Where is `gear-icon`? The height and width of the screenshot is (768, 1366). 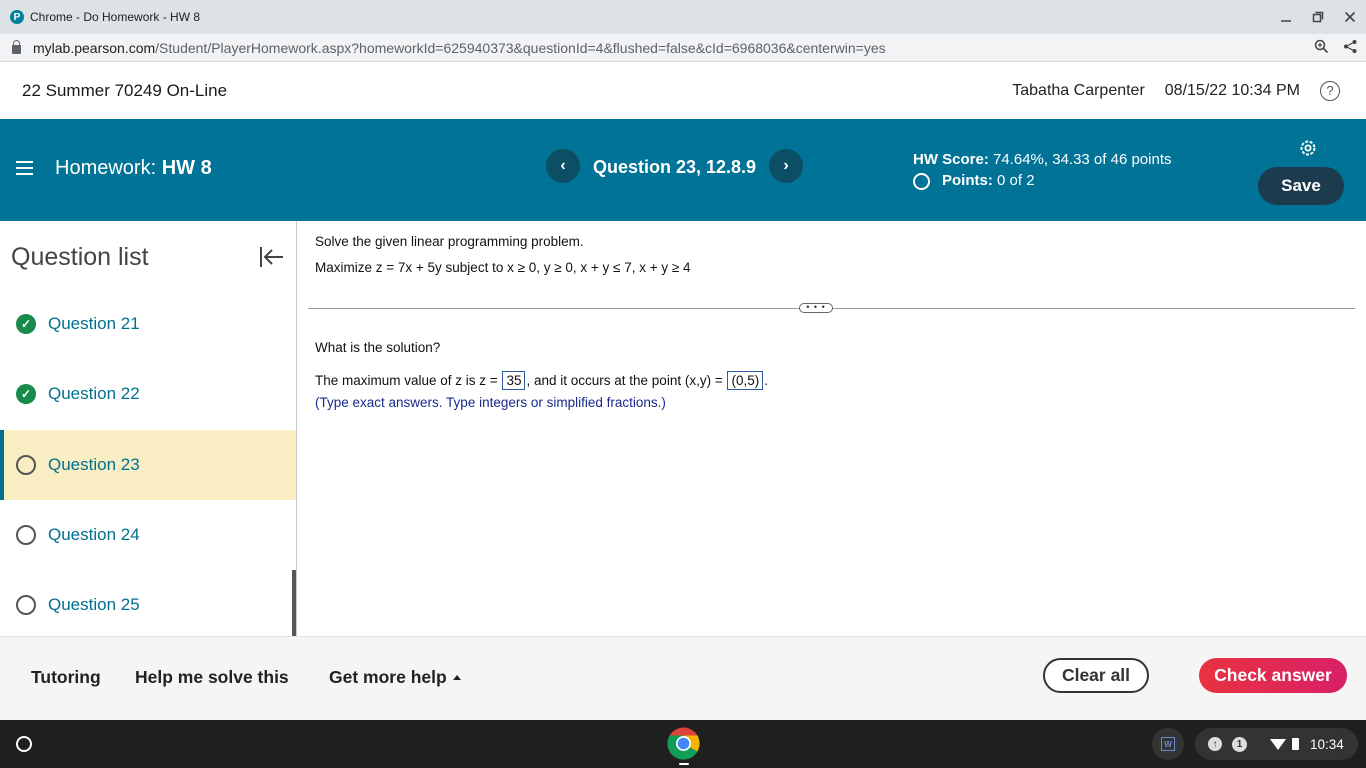 gear-icon is located at coordinates (1308, 148).